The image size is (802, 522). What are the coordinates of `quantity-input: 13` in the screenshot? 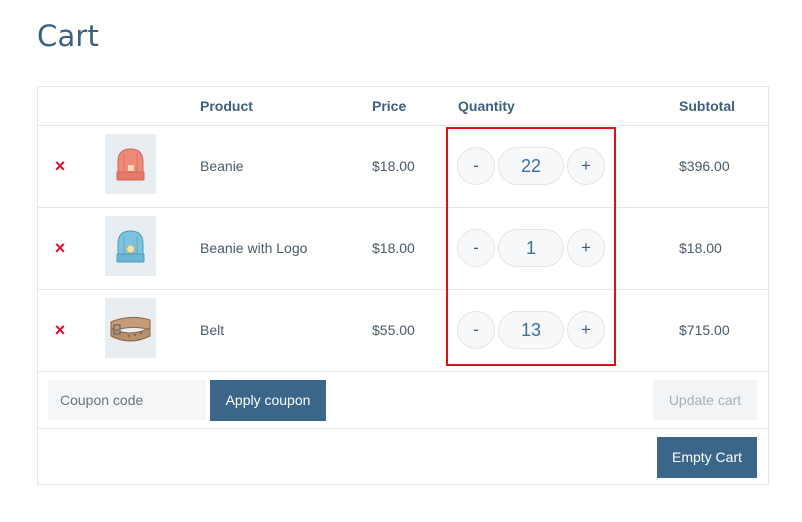 It's located at (531, 330).